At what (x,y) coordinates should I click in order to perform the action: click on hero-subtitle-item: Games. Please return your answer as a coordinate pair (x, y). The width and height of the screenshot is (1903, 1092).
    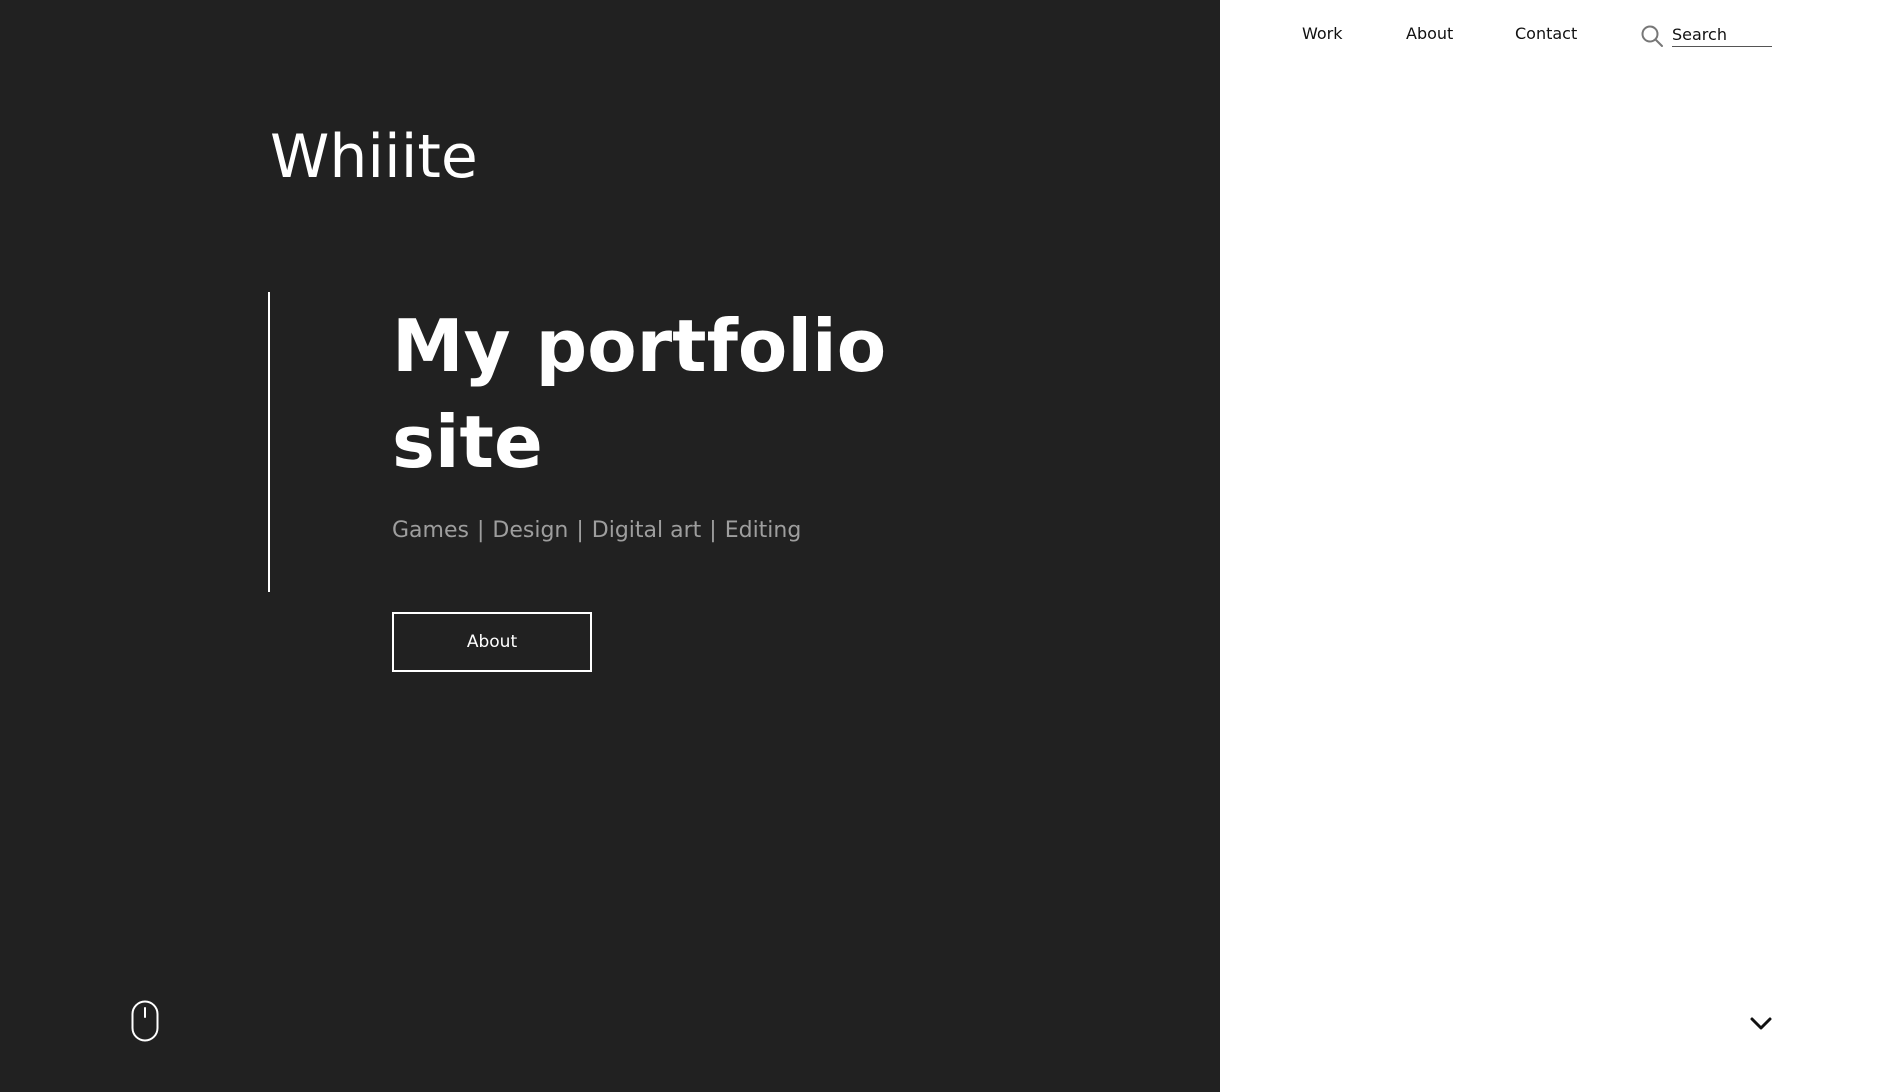
    Looking at the image, I should click on (430, 530).